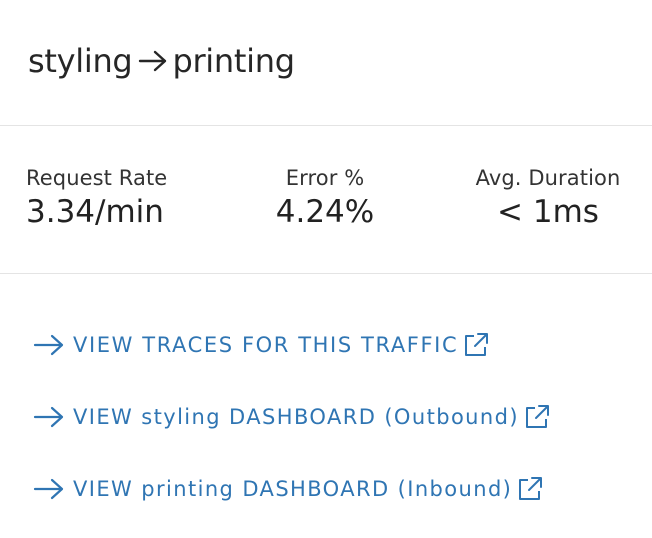  What do you see at coordinates (95, 212) in the screenshot?
I see `metric-value: 3.34/min` at bounding box center [95, 212].